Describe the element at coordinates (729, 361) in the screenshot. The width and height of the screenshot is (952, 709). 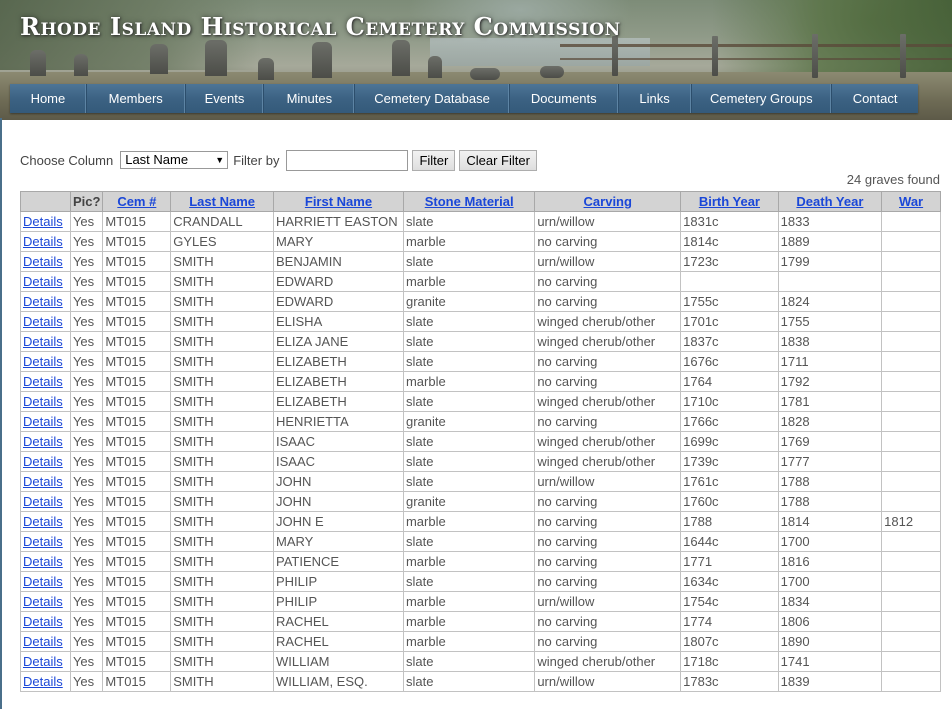
I see `birth-year-cell: 1676c` at that location.